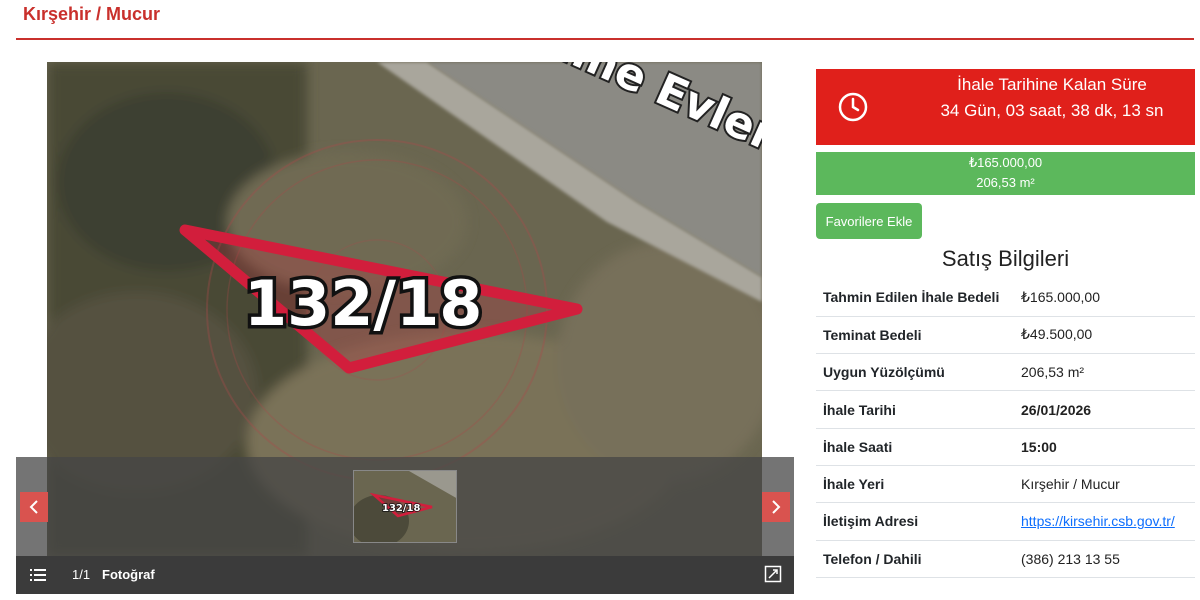 This screenshot has height=600, width=1200. Describe the element at coordinates (872, 334) in the screenshot. I see `row-label: Teminat Bedeli` at that location.